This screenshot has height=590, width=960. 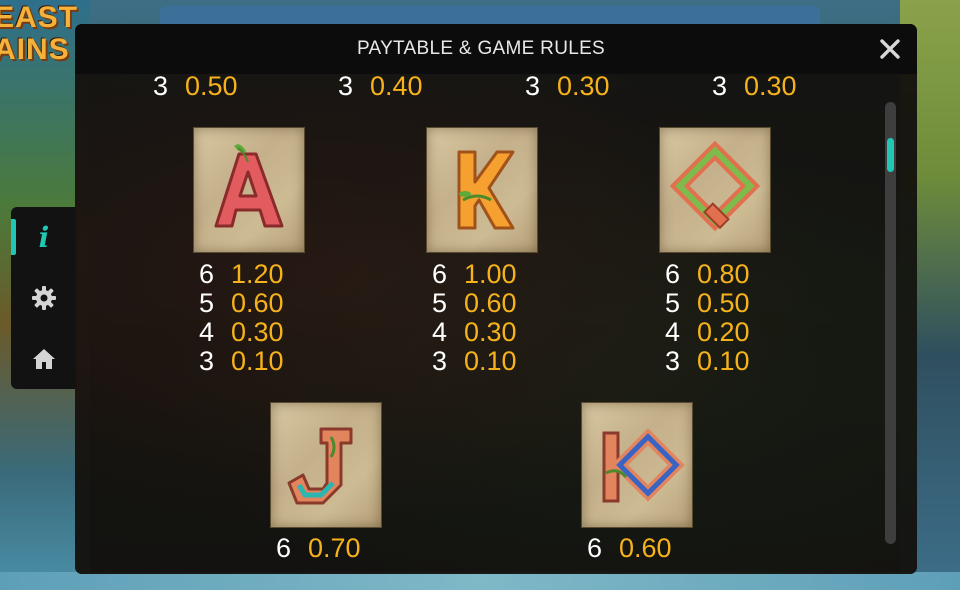 I want to click on pay-value: 0.40, so click(x=396, y=87).